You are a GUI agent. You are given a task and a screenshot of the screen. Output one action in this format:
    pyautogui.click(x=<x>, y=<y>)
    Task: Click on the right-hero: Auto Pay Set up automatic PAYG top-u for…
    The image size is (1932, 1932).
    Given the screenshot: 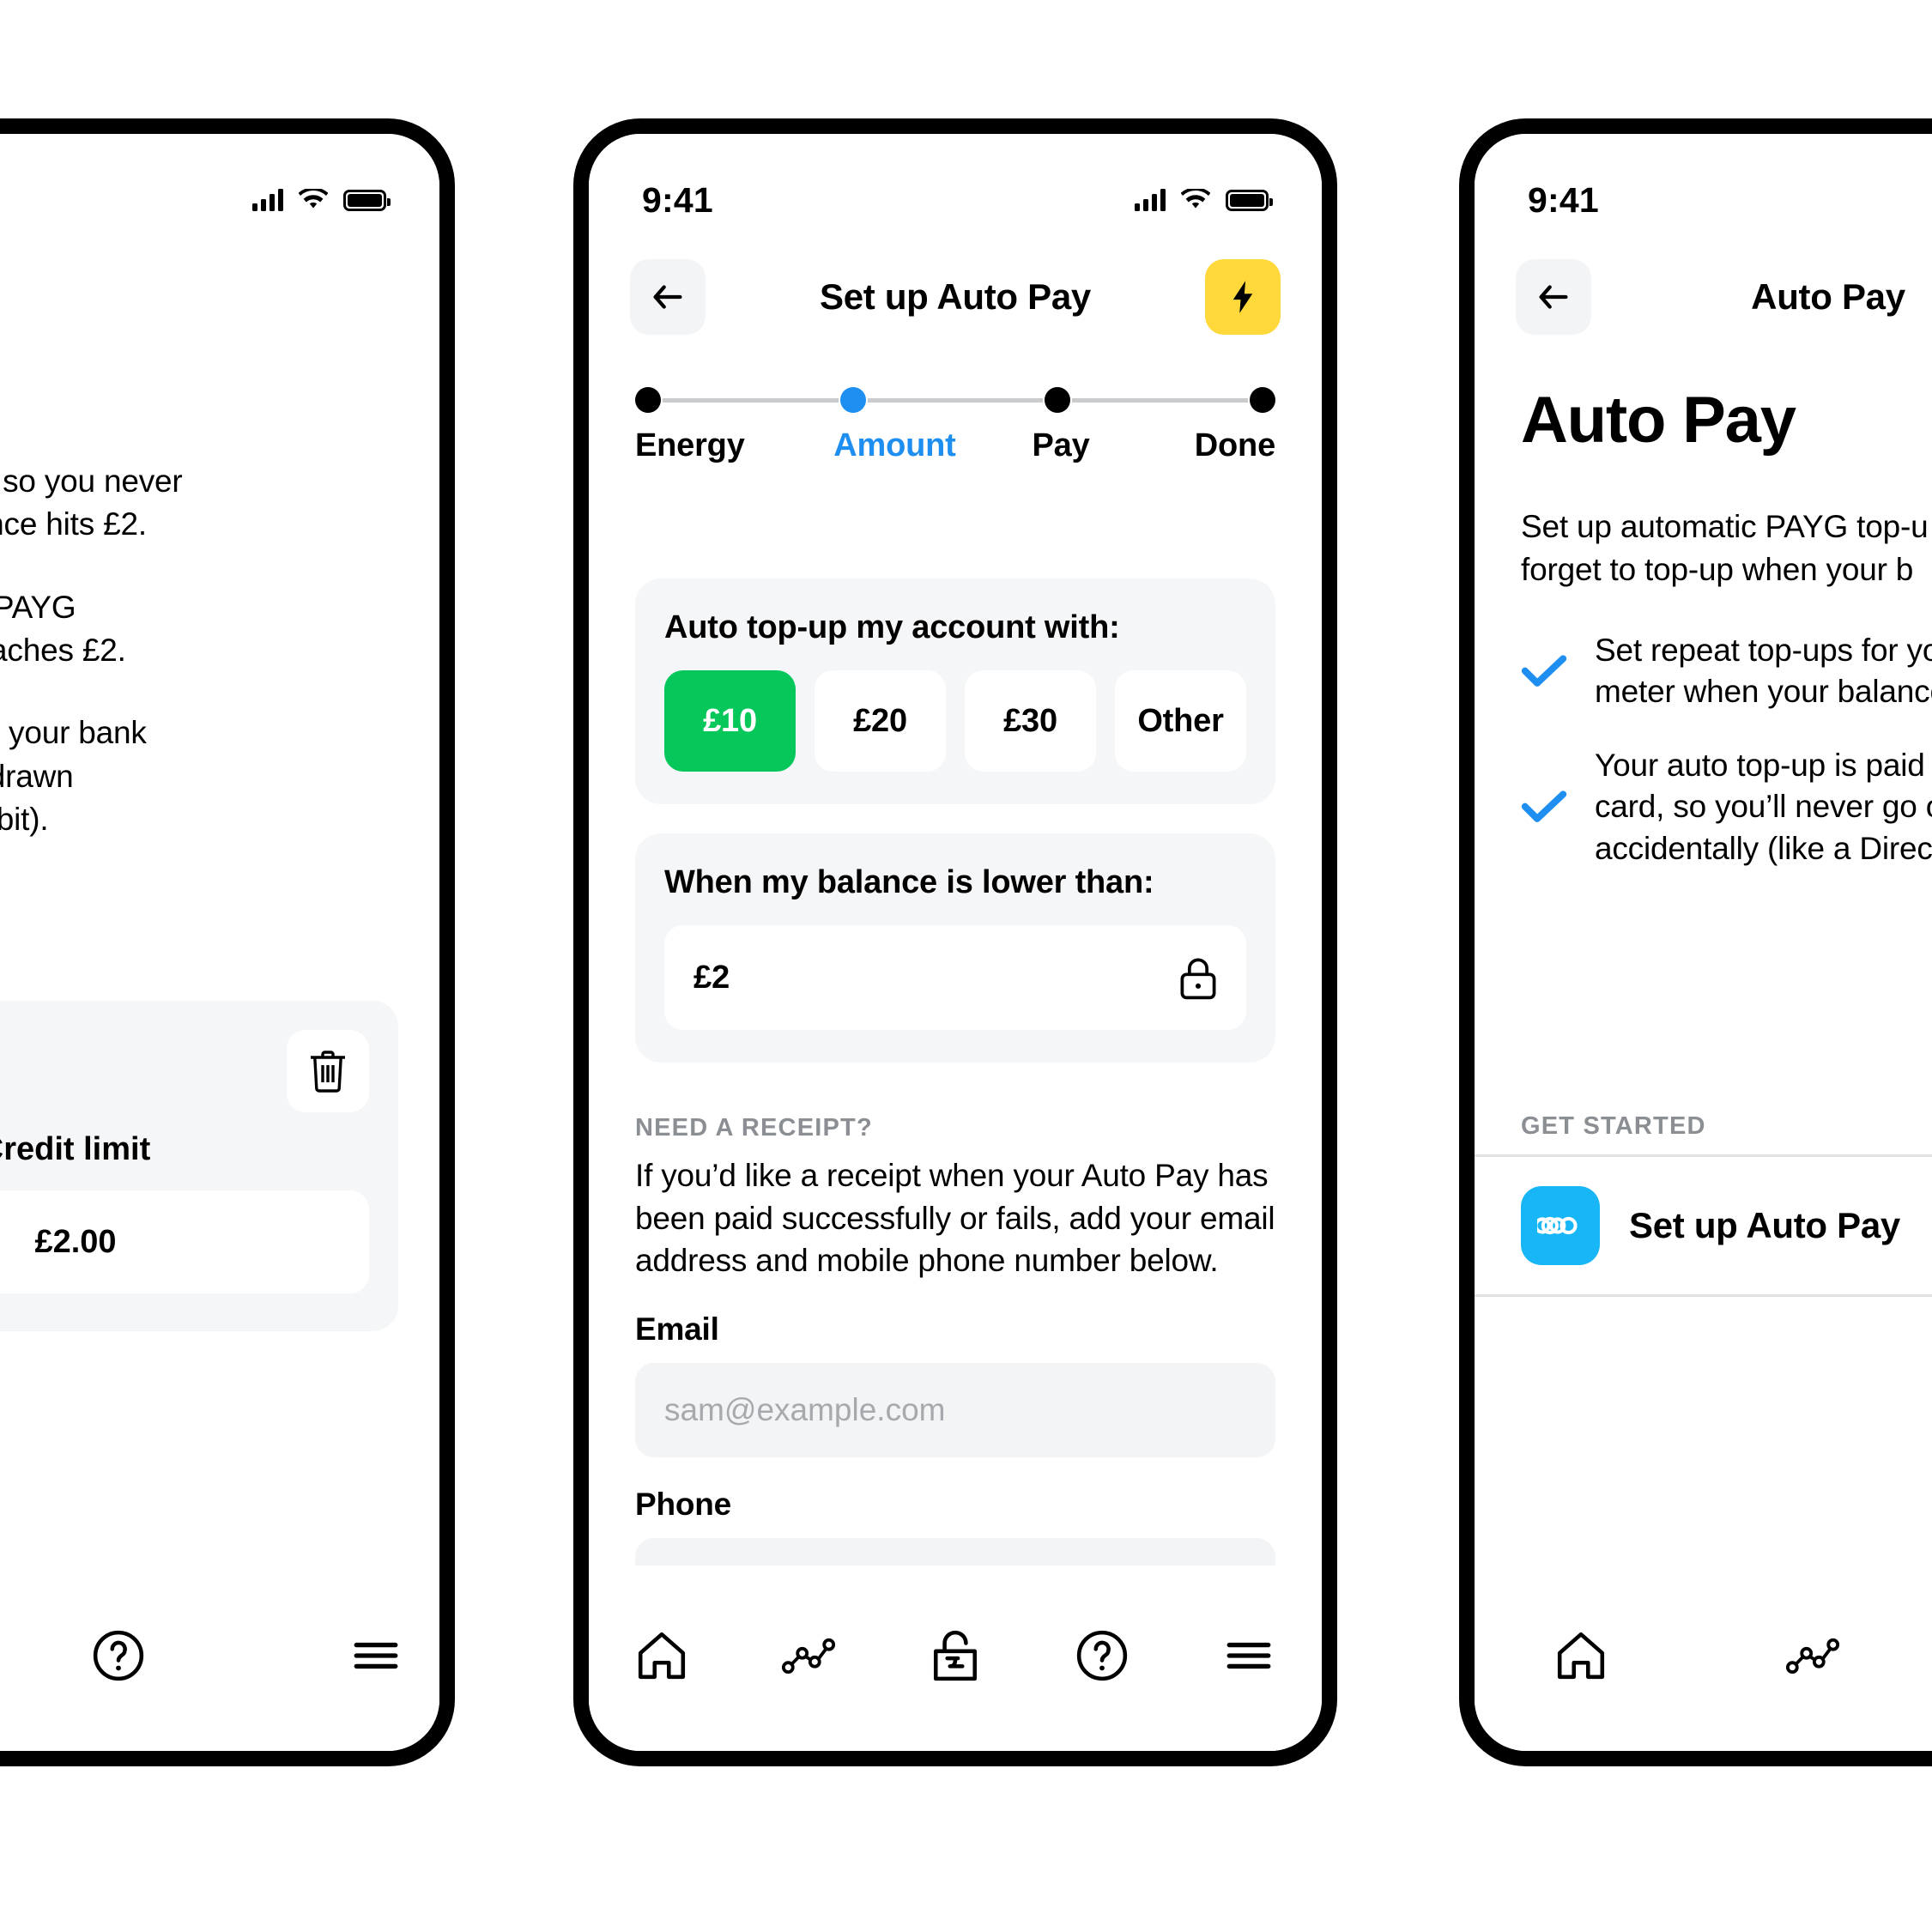 What is the action you would take?
    pyautogui.click(x=1704, y=643)
    